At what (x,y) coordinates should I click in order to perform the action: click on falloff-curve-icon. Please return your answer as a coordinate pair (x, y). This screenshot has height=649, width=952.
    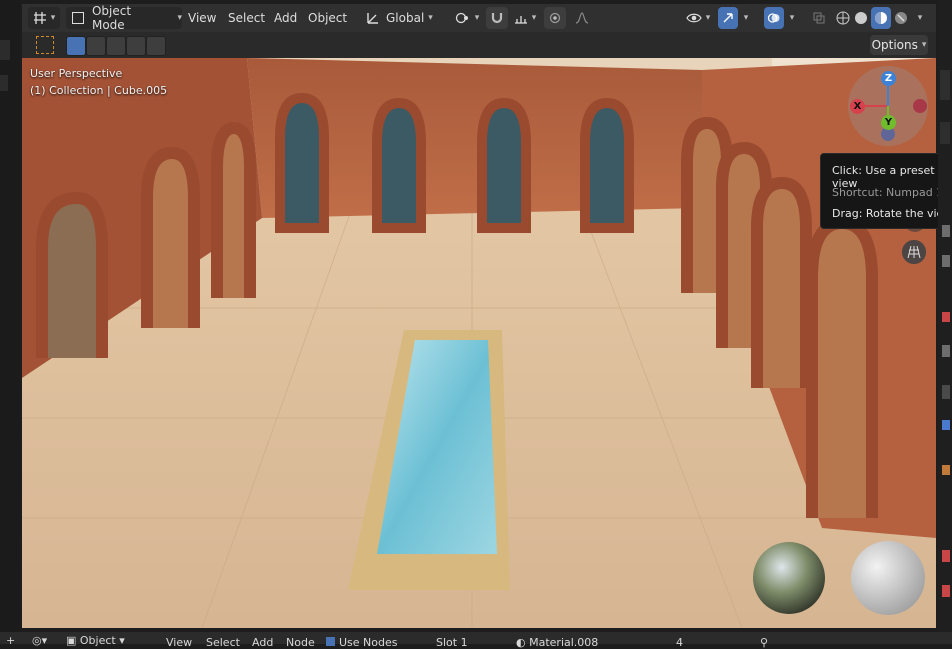
    Looking at the image, I should click on (582, 18).